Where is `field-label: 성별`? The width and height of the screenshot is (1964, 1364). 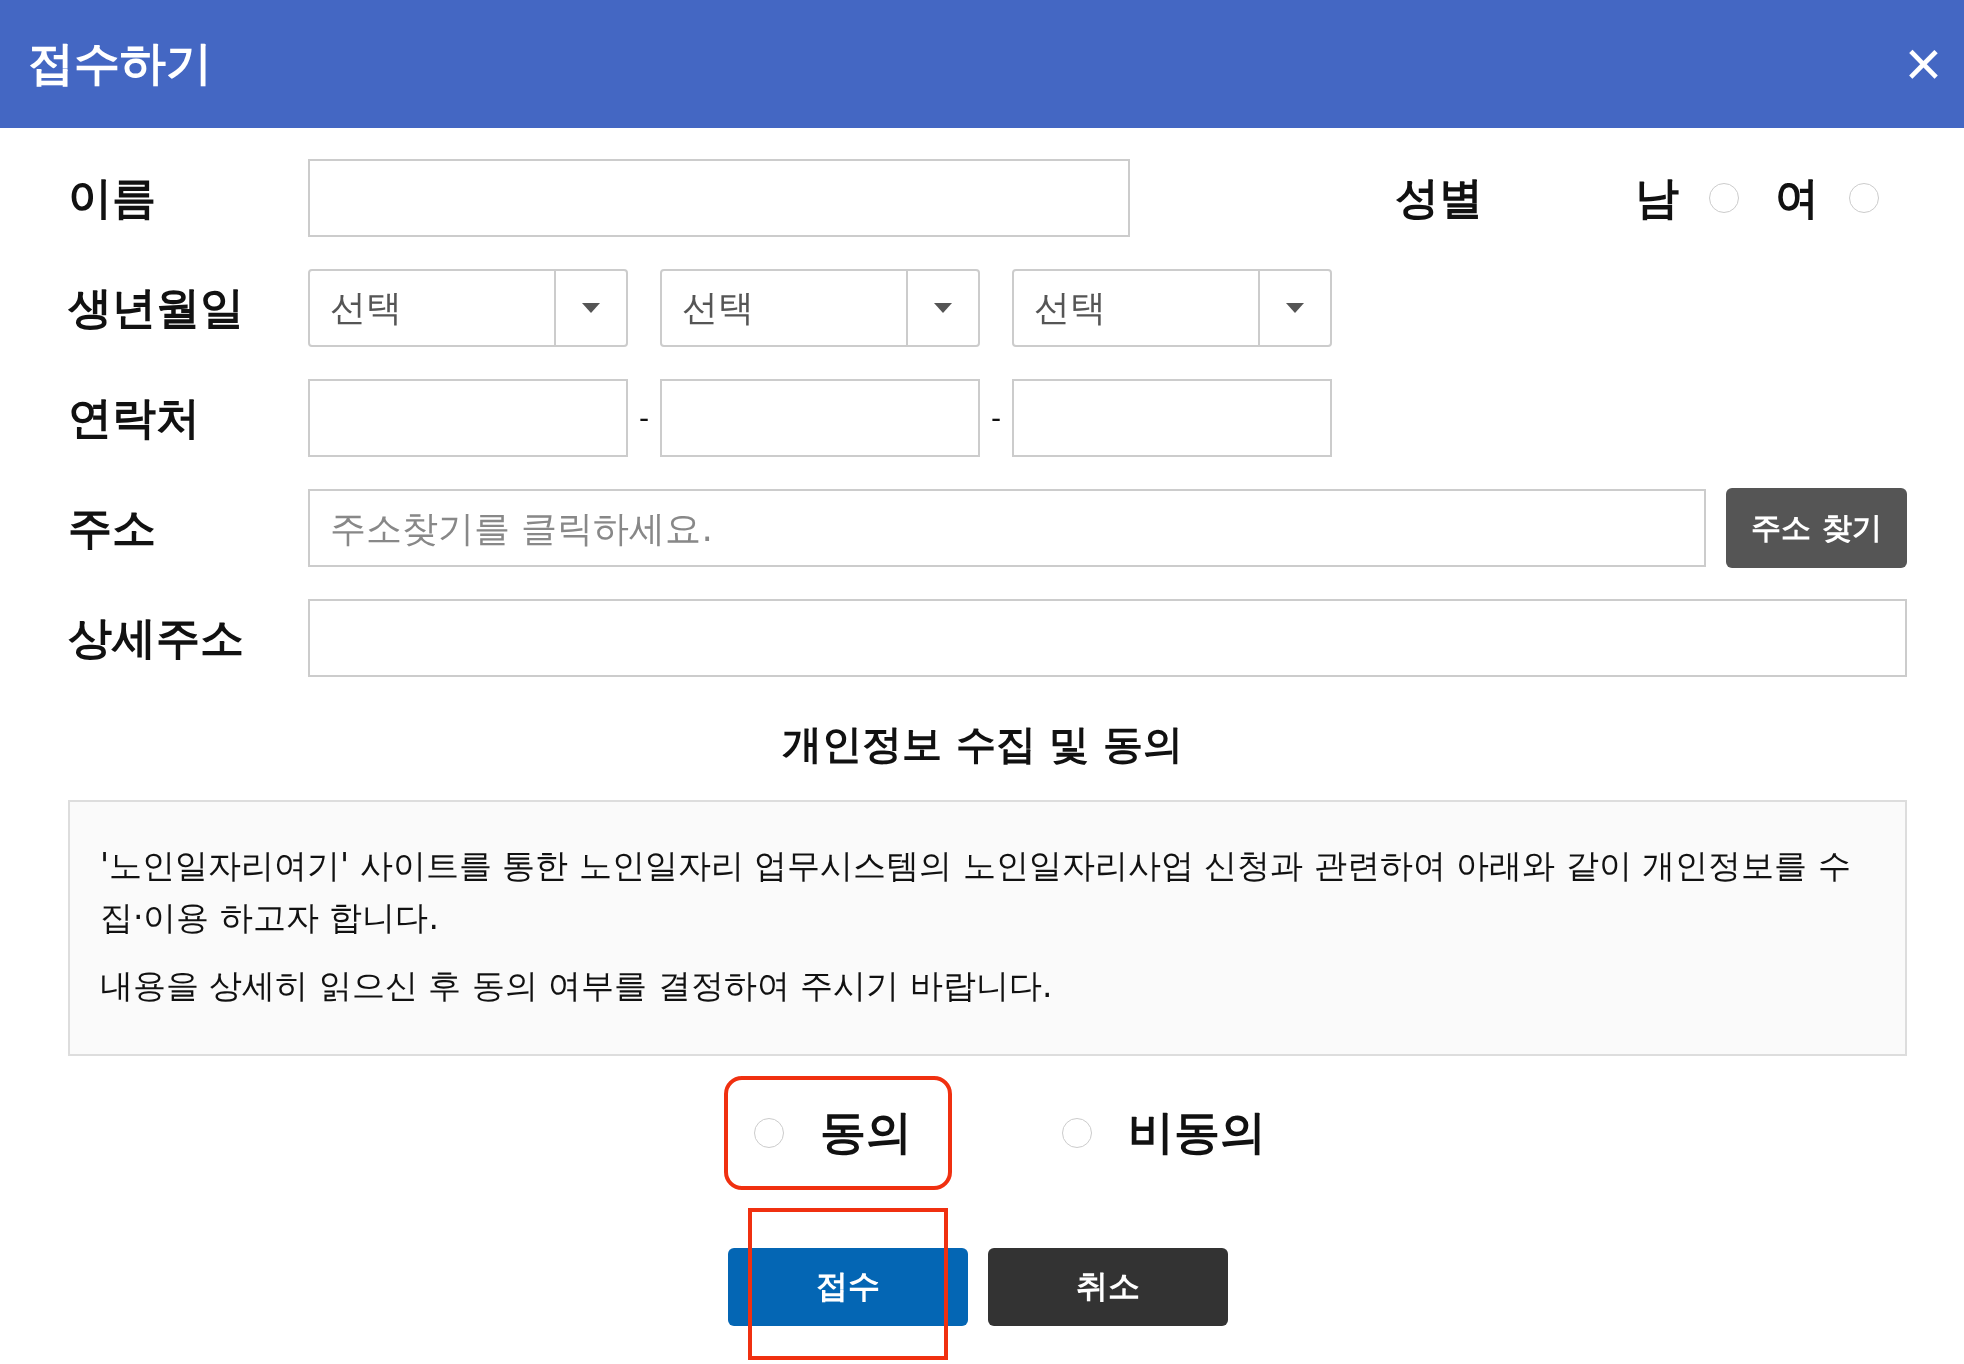 field-label: 성별 is located at coordinates (1439, 197).